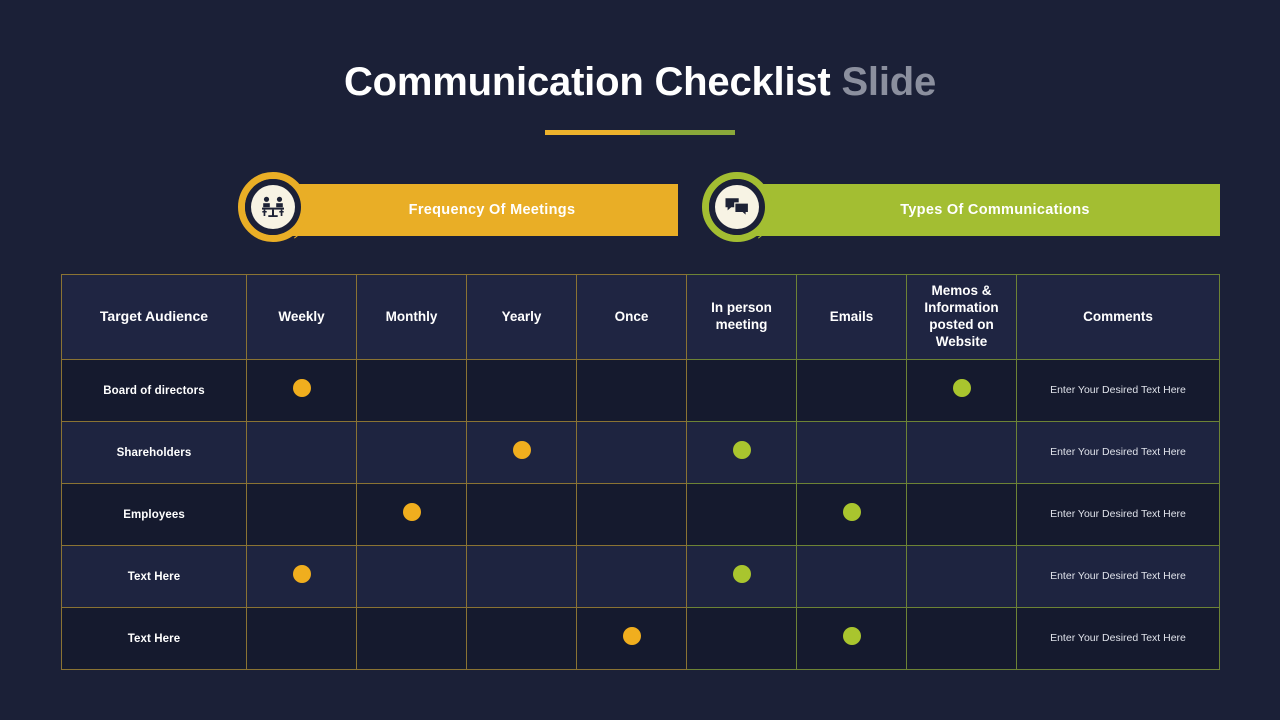 This screenshot has width=1280, height=720. What do you see at coordinates (301, 317) in the screenshot?
I see `column-header-weekly: Weekly` at bounding box center [301, 317].